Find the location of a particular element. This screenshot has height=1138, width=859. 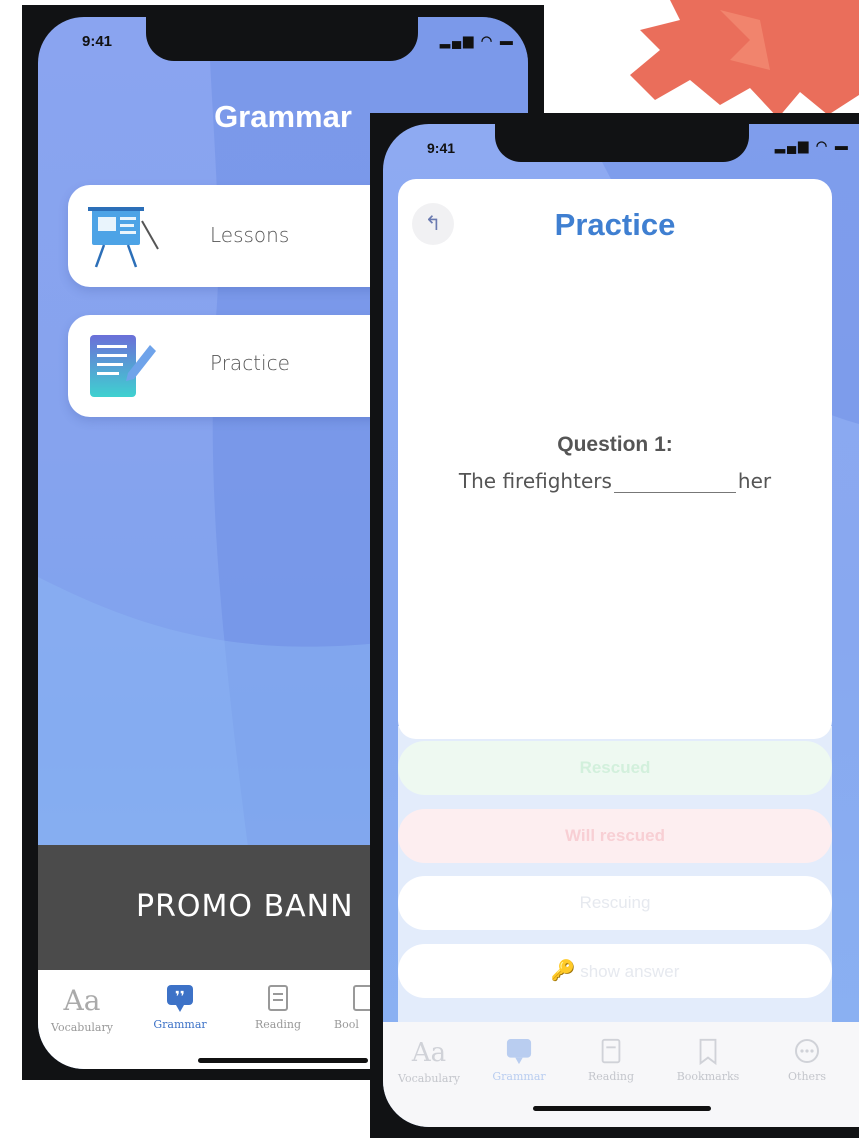

tab-label: Bool is located at coordinates (346, 1024).